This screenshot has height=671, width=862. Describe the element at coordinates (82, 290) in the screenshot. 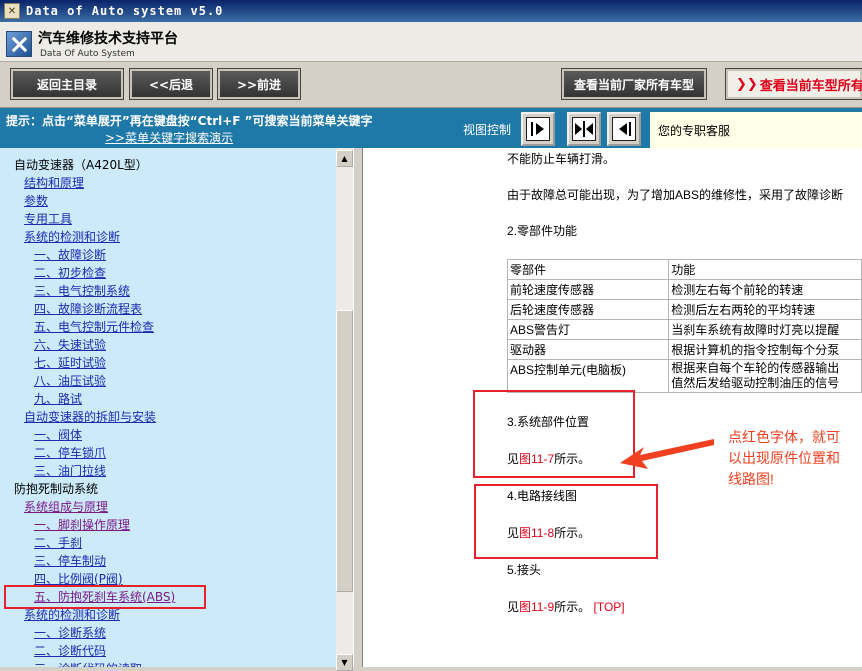

I see `tree-item-link: 三、电气控制系统` at that location.